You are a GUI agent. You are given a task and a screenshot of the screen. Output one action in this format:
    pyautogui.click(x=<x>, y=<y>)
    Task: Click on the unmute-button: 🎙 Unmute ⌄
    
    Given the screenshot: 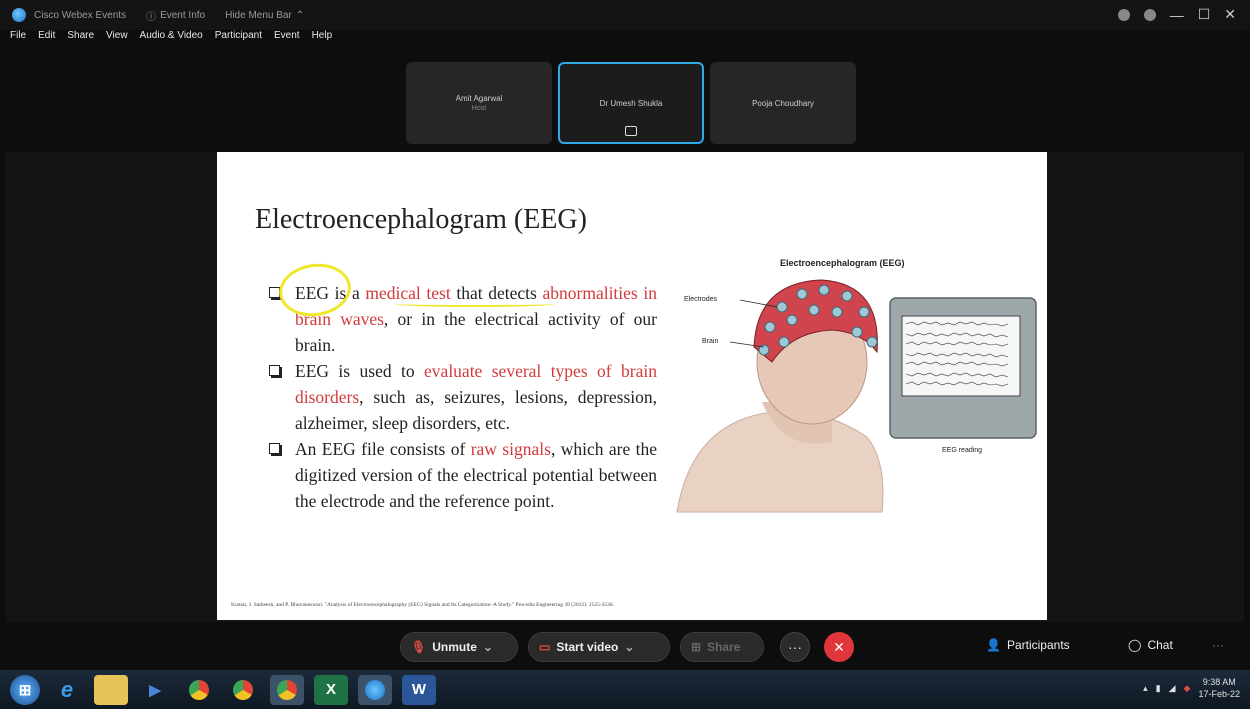 What is the action you would take?
    pyautogui.click(x=459, y=647)
    